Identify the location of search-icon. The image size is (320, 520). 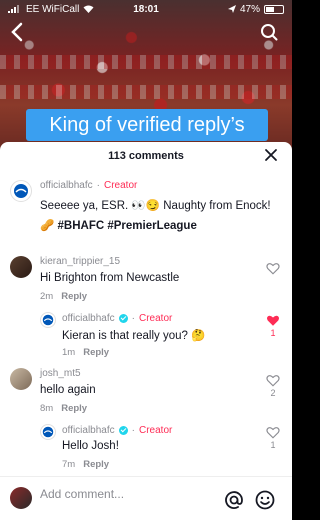
(269, 32).